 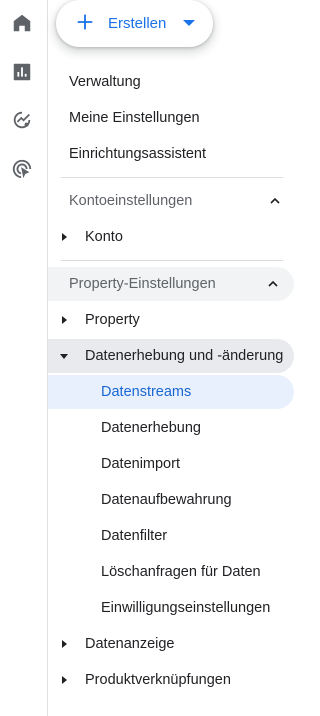 I want to click on nav-item-admin: Verwaltung, so click(x=172, y=82).